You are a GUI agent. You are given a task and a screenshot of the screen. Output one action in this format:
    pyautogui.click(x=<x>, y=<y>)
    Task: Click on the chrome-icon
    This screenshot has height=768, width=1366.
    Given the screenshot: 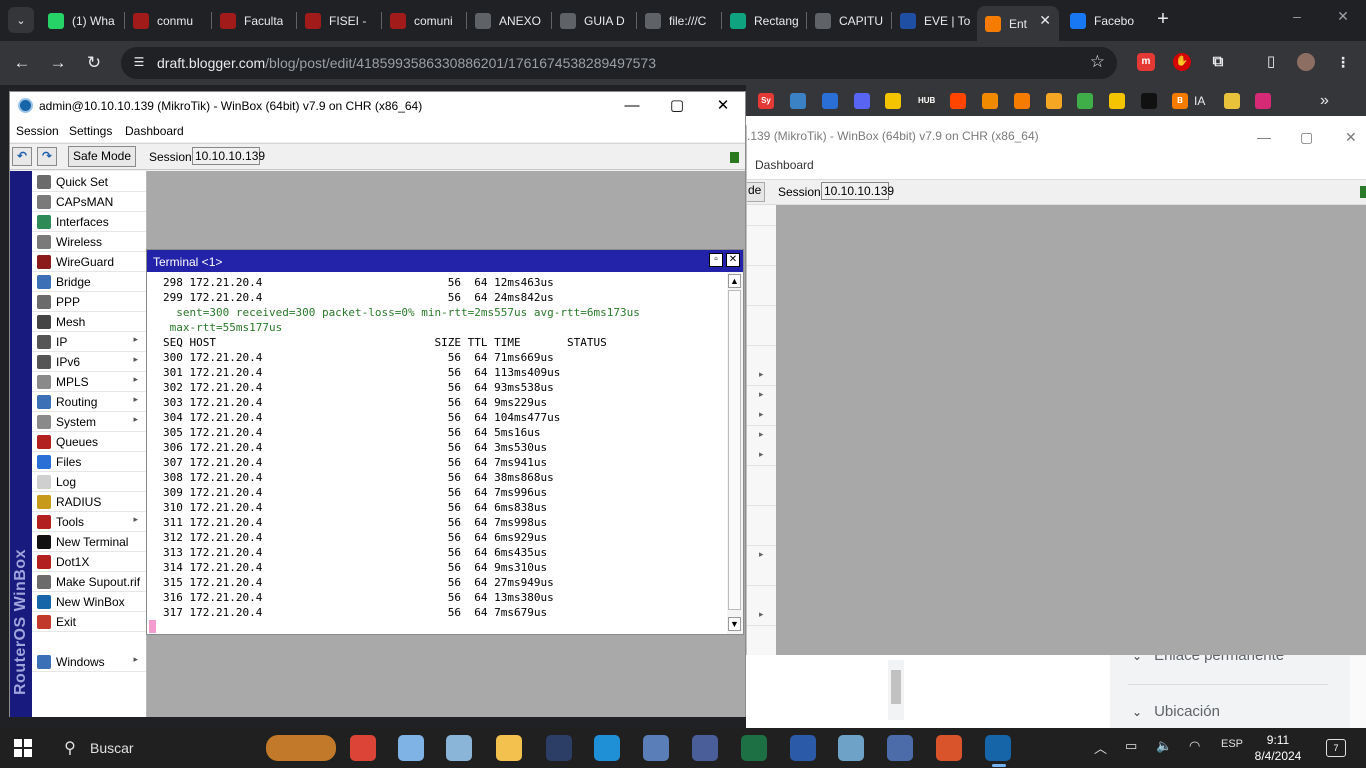 What is the action you would take?
    pyautogui.click(x=363, y=748)
    